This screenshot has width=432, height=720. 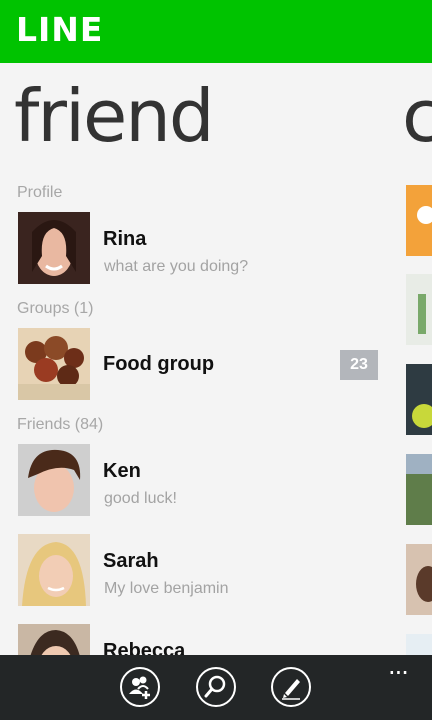 What do you see at coordinates (140, 498) in the screenshot?
I see `friend-status: good luck!` at bounding box center [140, 498].